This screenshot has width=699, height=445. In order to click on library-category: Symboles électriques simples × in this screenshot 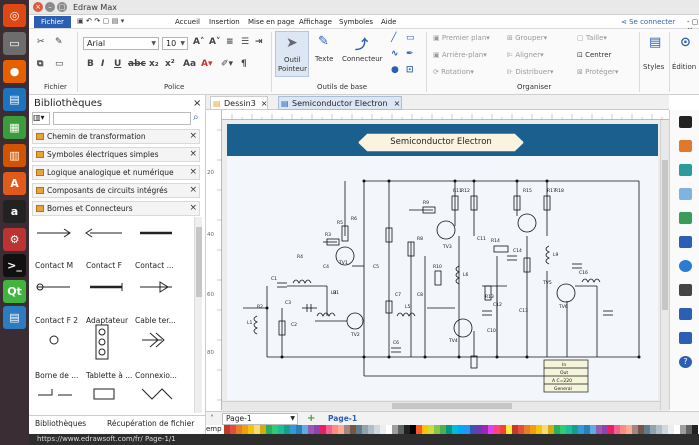, I will do `click(116, 154)`.